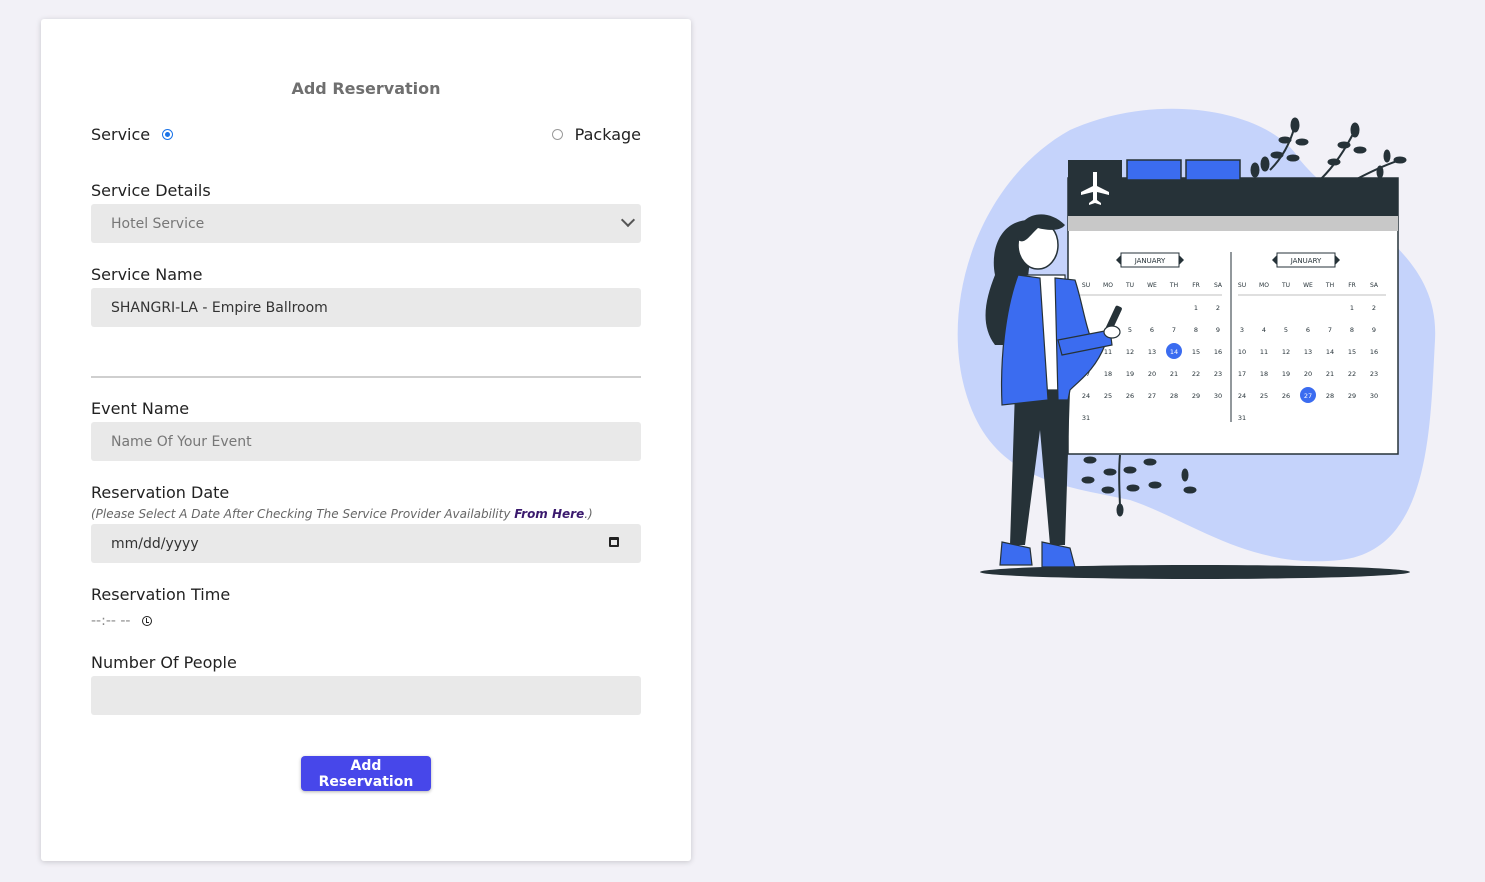 The height and width of the screenshot is (882, 1485). Describe the element at coordinates (1286, 396) in the screenshot. I see `right-calendar-day: 26` at that location.